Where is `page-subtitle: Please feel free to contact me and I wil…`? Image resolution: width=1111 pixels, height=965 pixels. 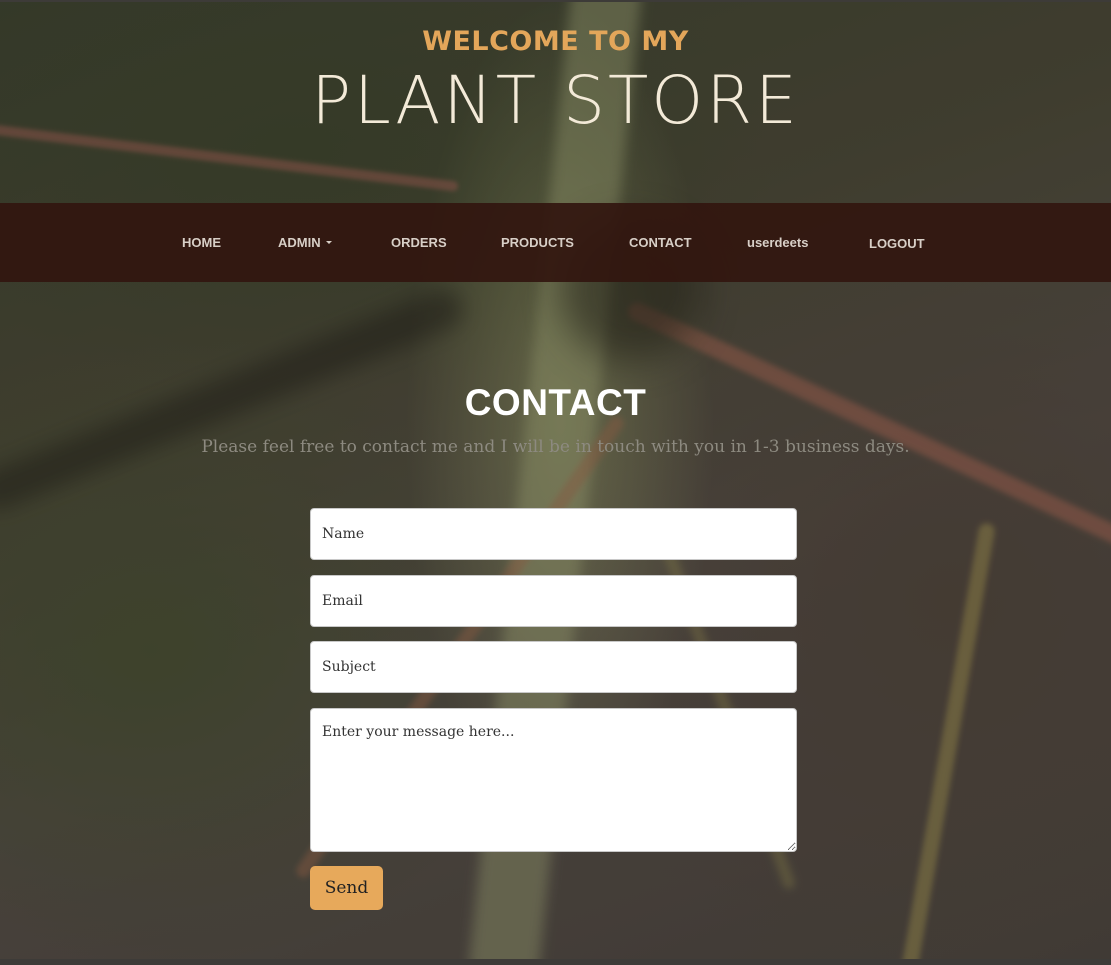 page-subtitle: Please feel free to contact me and I wil… is located at coordinates (555, 447).